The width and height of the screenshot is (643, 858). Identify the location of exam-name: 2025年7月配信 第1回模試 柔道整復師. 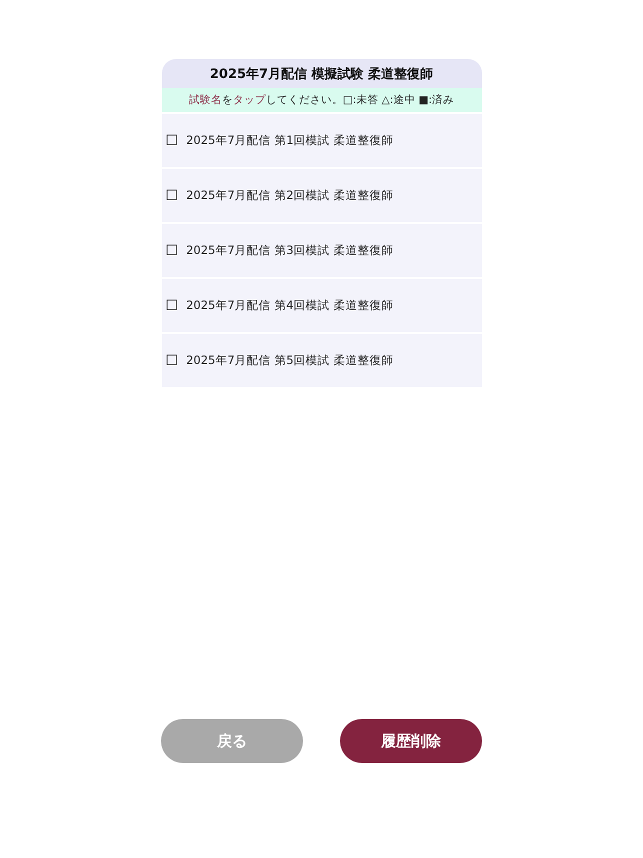
(290, 140).